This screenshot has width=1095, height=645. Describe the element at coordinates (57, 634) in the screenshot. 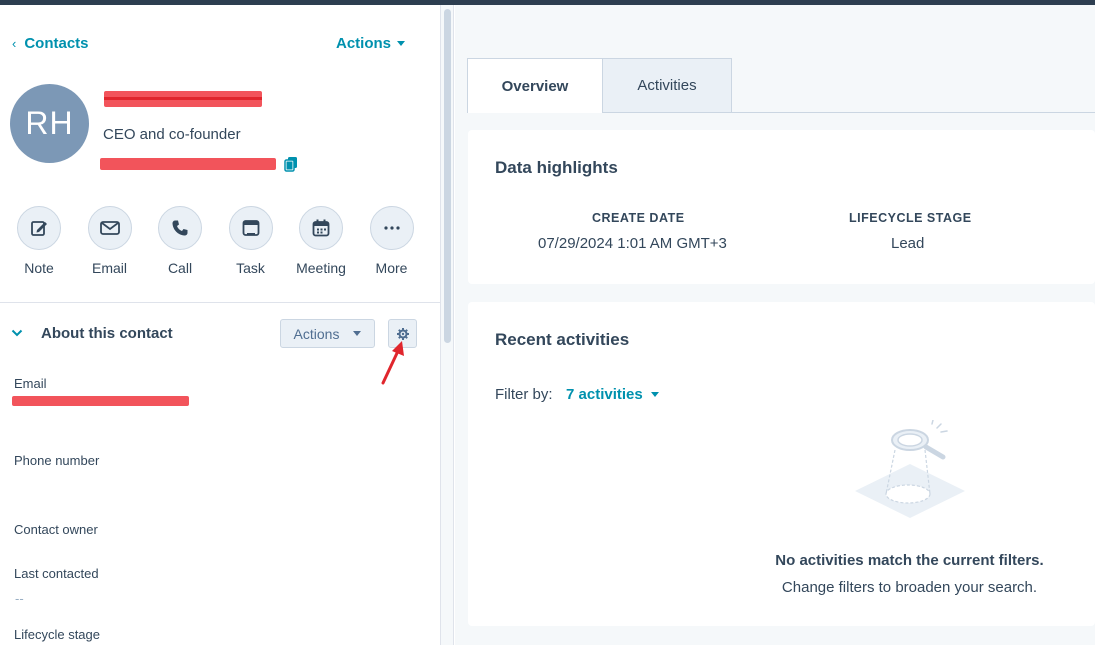

I see `lifecycle-property-label: Lifecycle stage` at that location.